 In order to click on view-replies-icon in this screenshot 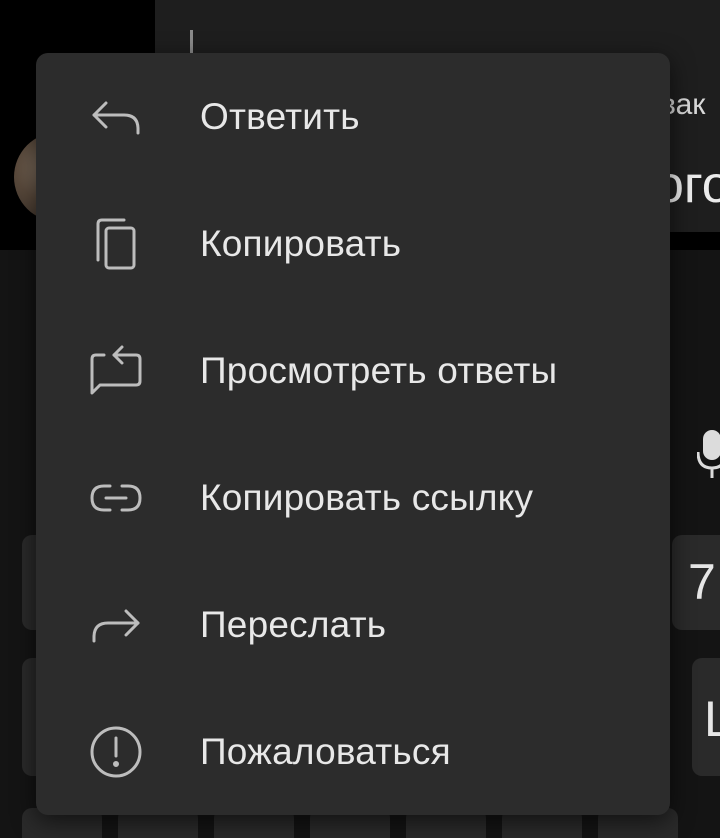, I will do `click(116, 371)`.